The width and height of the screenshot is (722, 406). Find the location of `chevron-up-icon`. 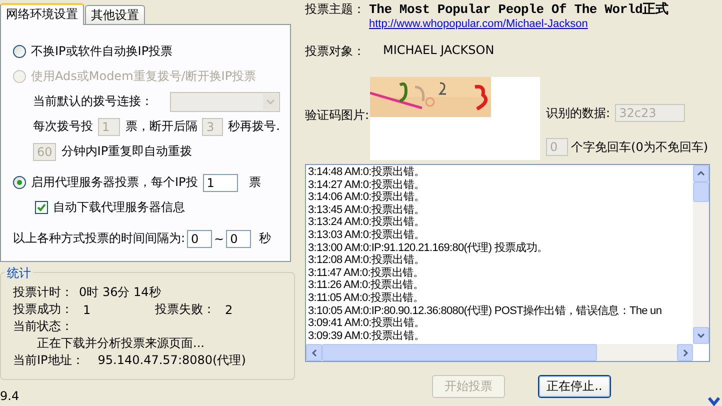

chevron-up-icon is located at coordinates (701, 173).